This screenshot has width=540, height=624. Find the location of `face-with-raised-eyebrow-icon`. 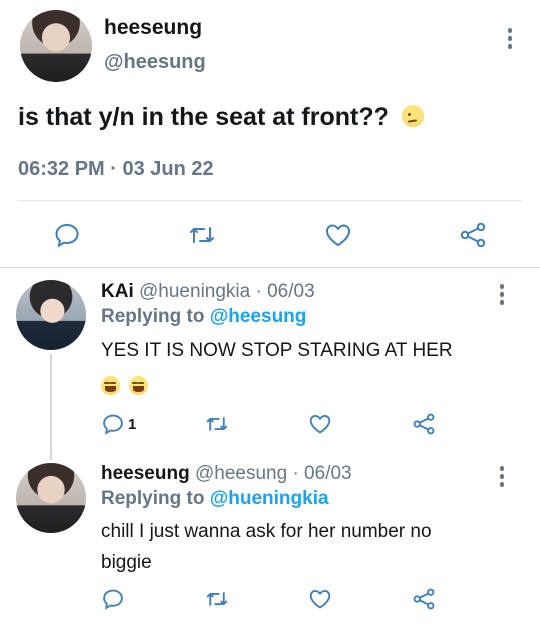

face-with-raised-eyebrow-icon is located at coordinates (412, 116).